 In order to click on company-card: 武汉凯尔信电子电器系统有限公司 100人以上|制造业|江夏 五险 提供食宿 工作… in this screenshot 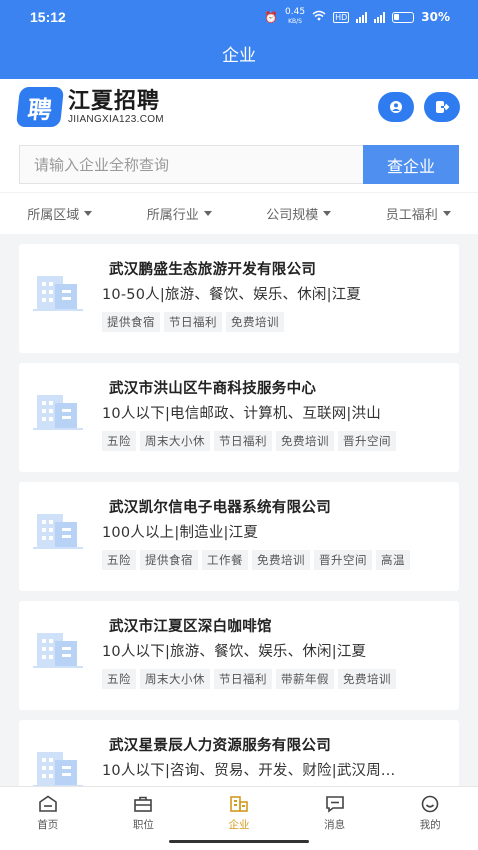, I will do `click(239, 536)`.